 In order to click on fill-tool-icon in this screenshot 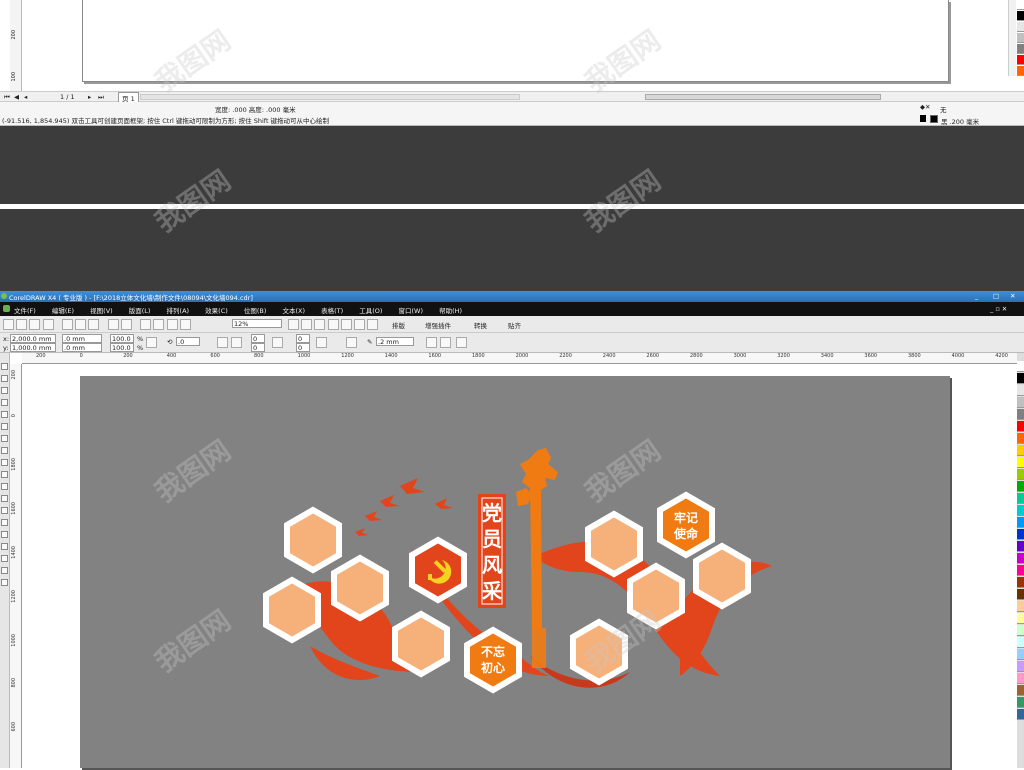, I will do `click(4, 570)`.